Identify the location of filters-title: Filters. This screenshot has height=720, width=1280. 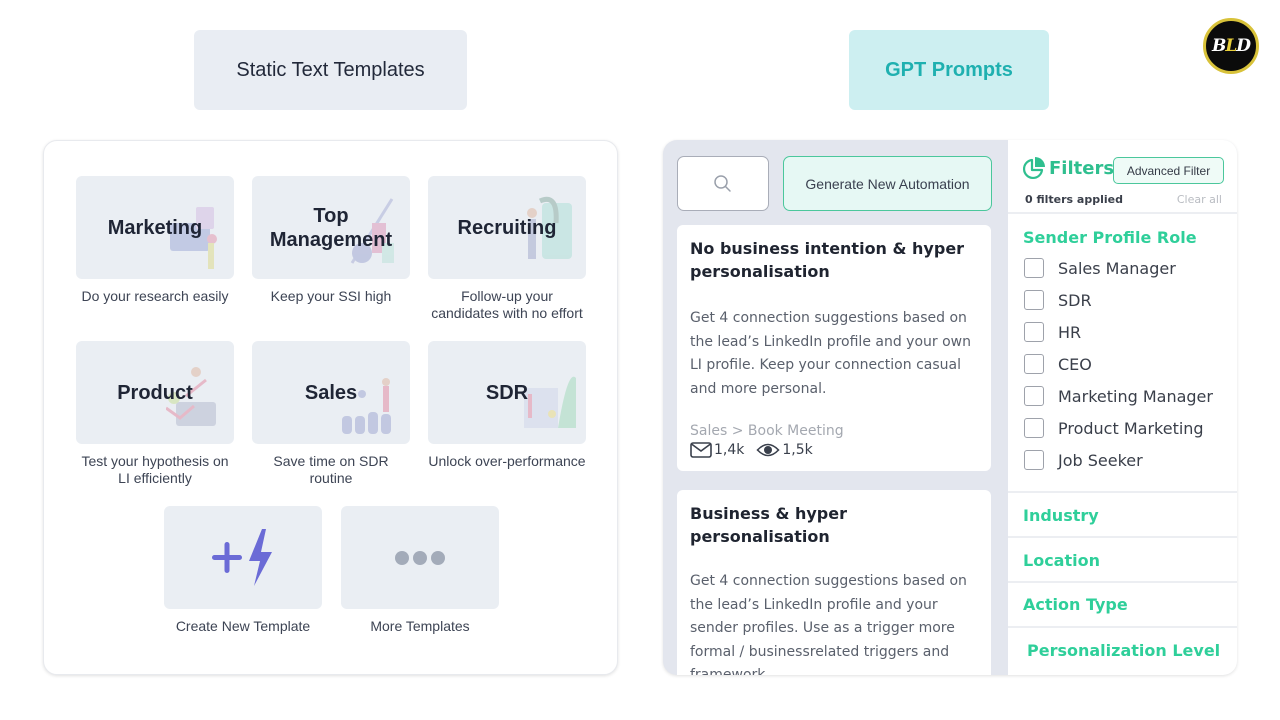
(1082, 168).